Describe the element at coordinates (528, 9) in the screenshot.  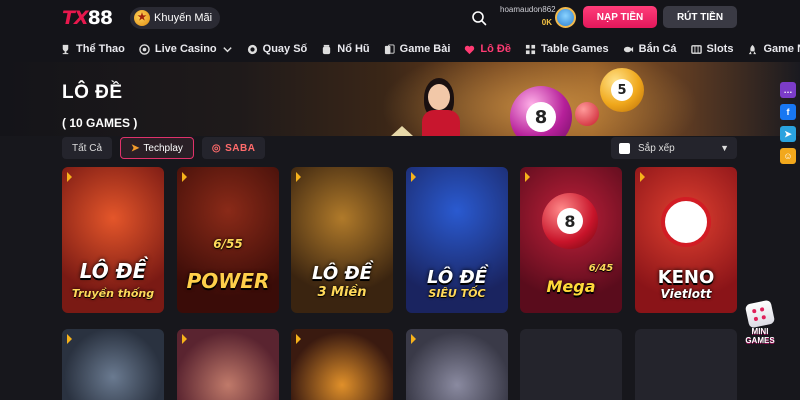
I see `username: hoamaudon862` at that location.